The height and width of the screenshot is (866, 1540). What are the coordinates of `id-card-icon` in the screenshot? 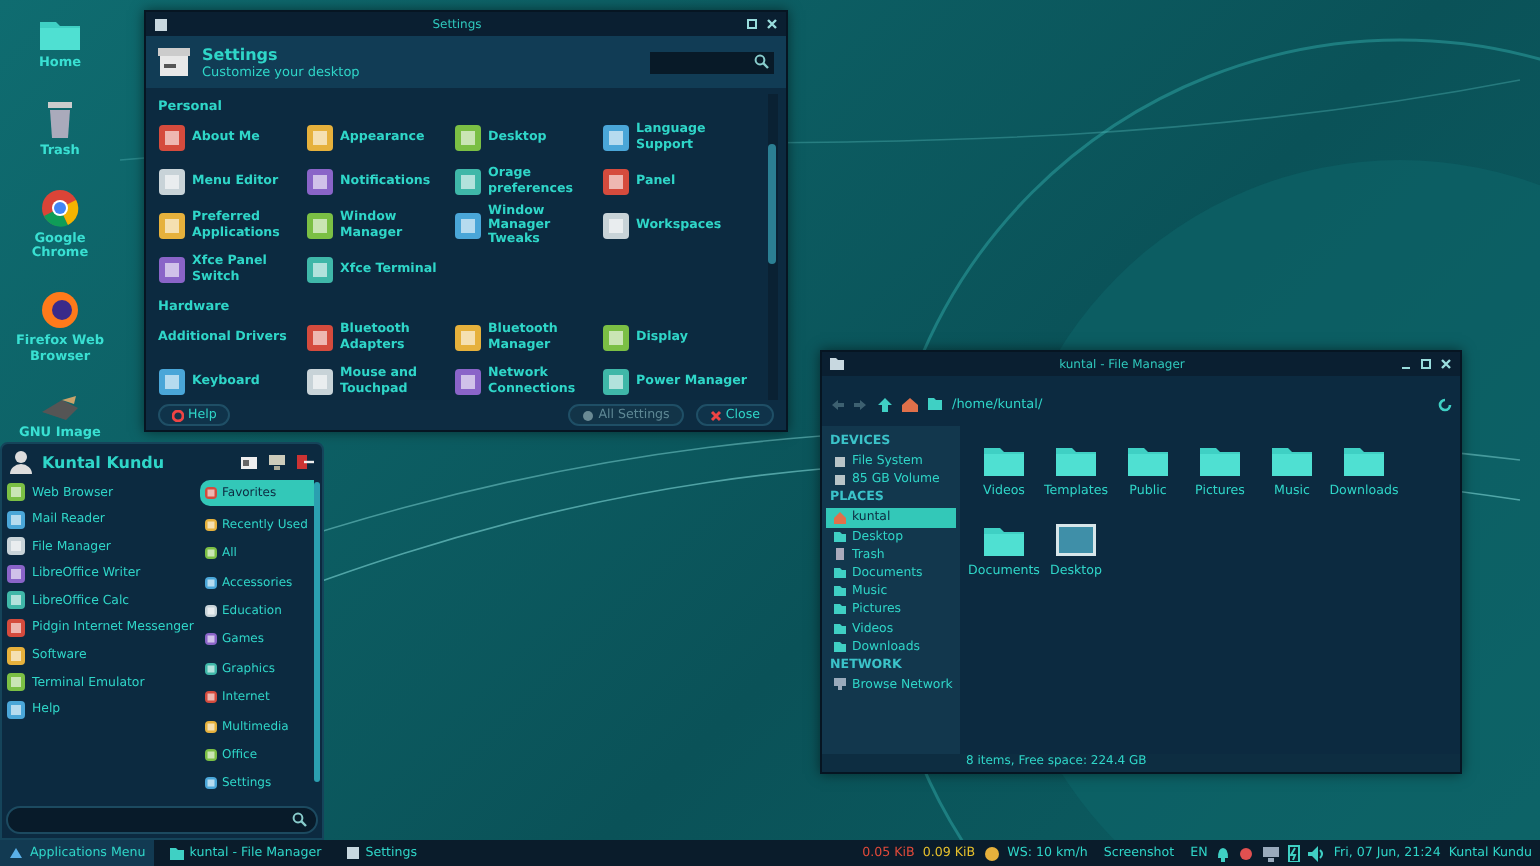 It's located at (249, 462).